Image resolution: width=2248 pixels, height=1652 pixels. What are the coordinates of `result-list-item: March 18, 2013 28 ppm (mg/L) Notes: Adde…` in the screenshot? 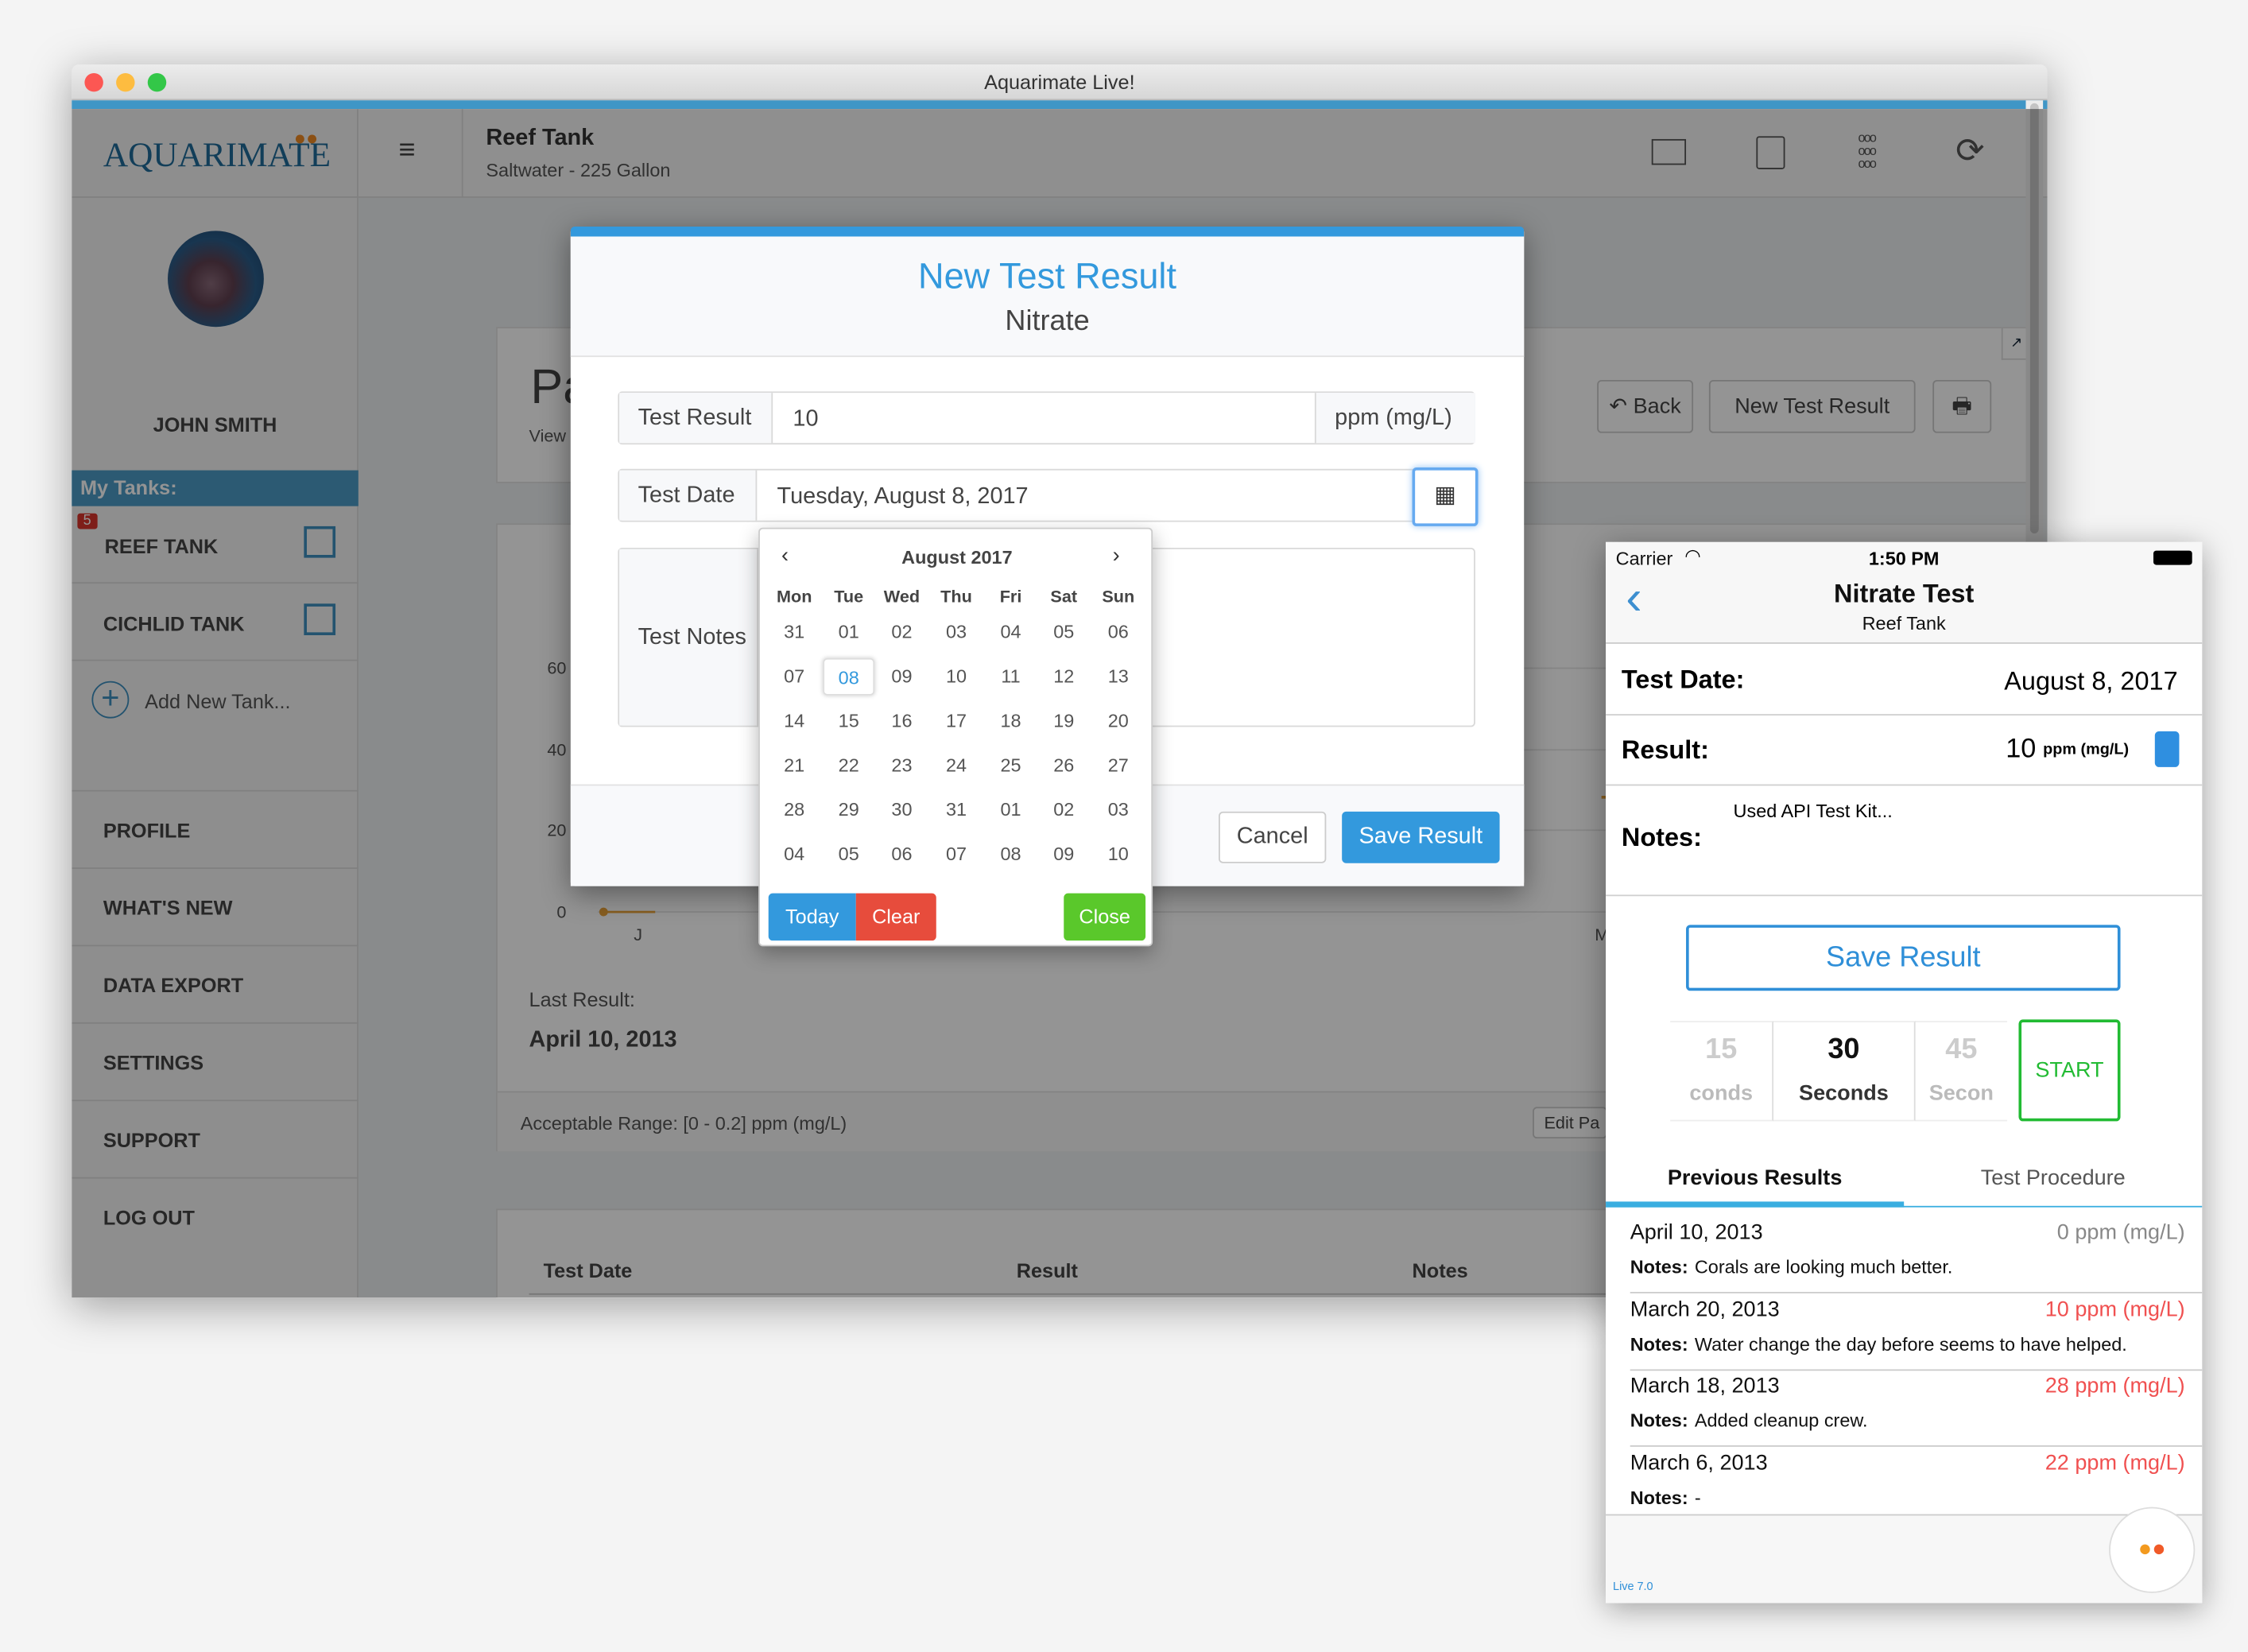 It's located at (1916, 1409).